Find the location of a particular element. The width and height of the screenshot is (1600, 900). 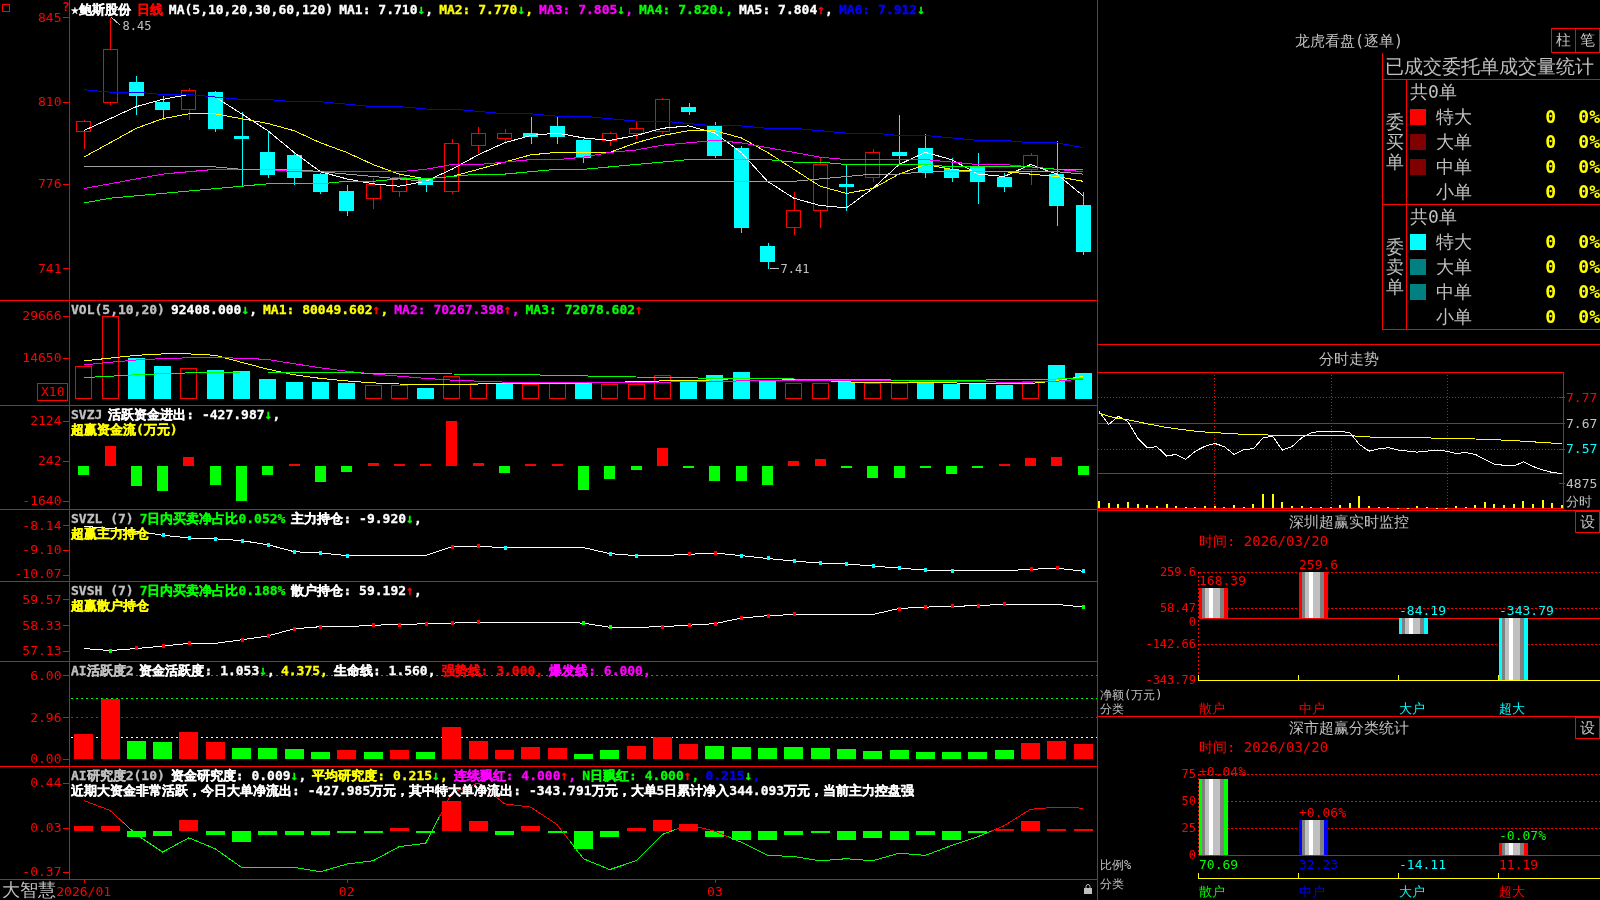

value-label: 259.6 is located at coordinates (1319, 564).